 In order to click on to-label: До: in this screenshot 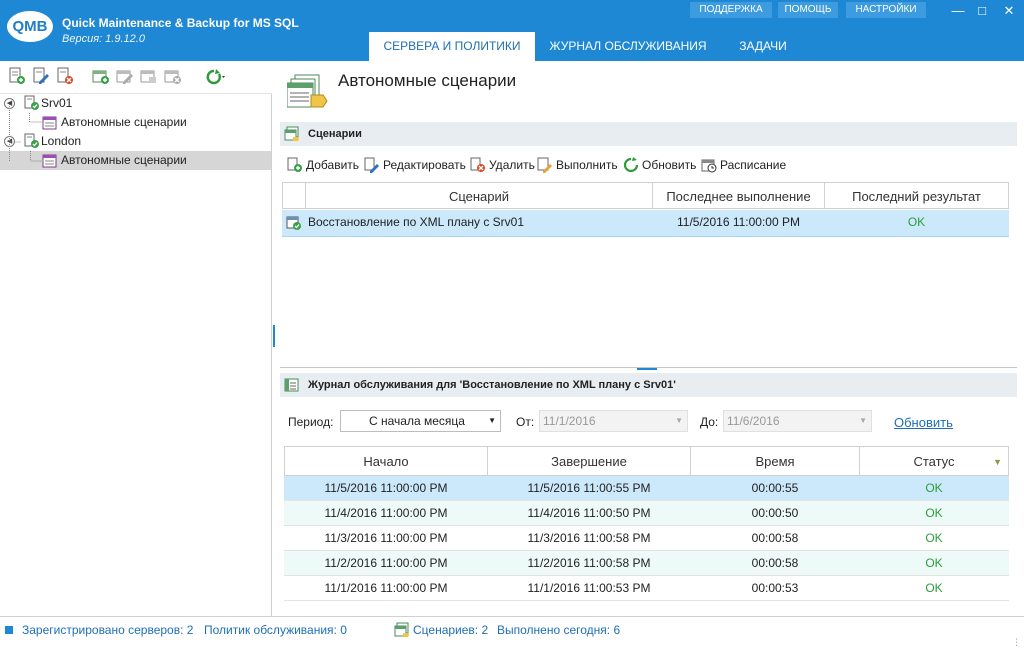, I will do `click(709, 422)`.